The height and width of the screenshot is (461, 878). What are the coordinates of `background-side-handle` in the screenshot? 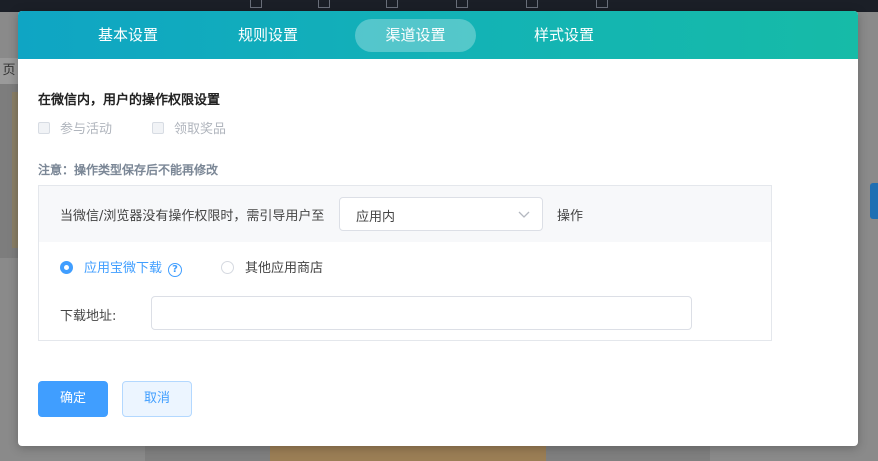 It's located at (874, 201).